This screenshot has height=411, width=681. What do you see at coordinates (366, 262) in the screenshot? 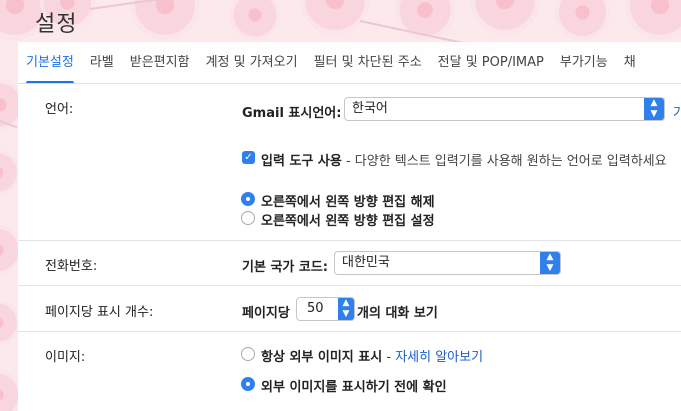
I see `country-code-value: 대한민국` at bounding box center [366, 262].